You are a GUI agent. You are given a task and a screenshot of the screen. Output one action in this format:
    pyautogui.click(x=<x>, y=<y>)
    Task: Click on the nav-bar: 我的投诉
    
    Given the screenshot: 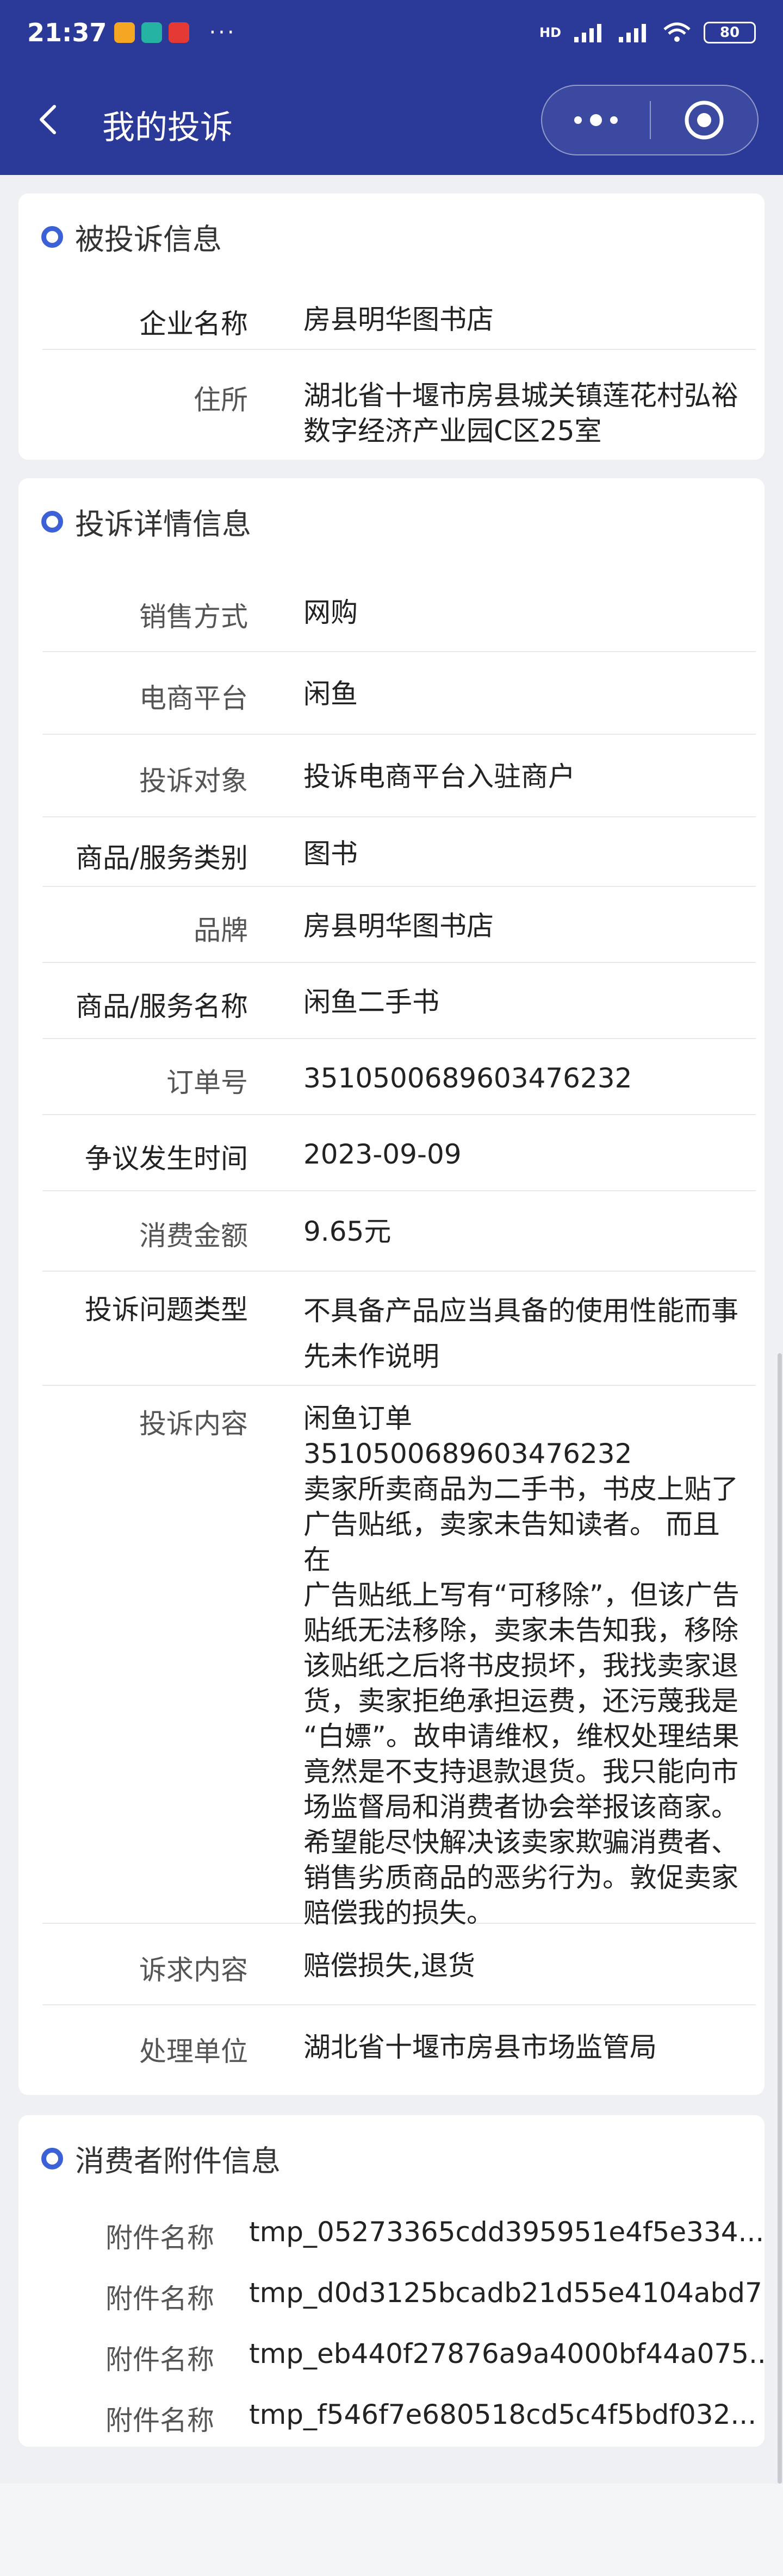 What is the action you would take?
    pyautogui.click(x=391, y=120)
    